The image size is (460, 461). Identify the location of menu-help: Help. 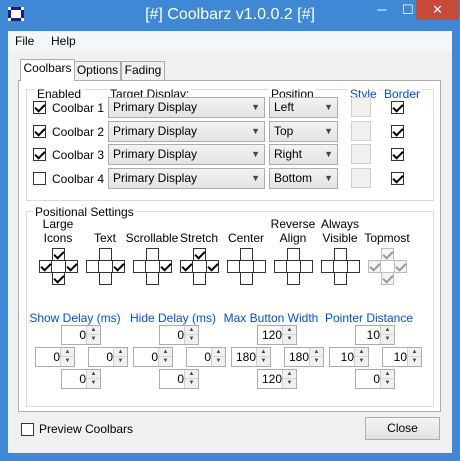
(63, 41).